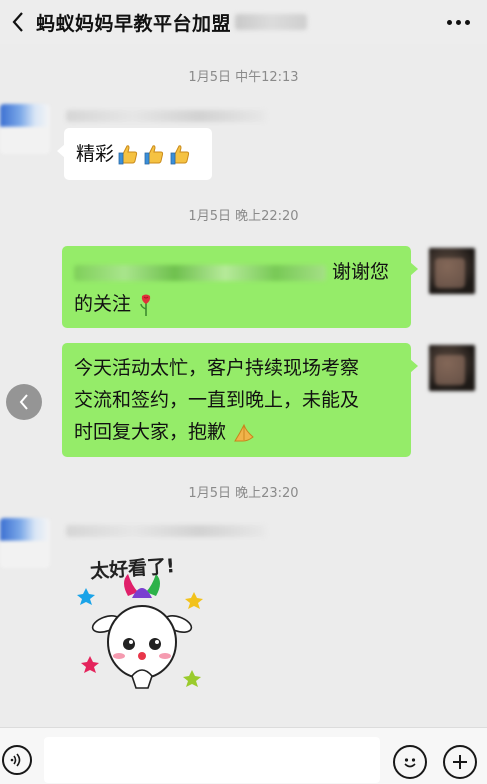 The image size is (487, 784). What do you see at coordinates (145, 305) in the screenshot?
I see `rose-icon` at bounding box center [145, 305].